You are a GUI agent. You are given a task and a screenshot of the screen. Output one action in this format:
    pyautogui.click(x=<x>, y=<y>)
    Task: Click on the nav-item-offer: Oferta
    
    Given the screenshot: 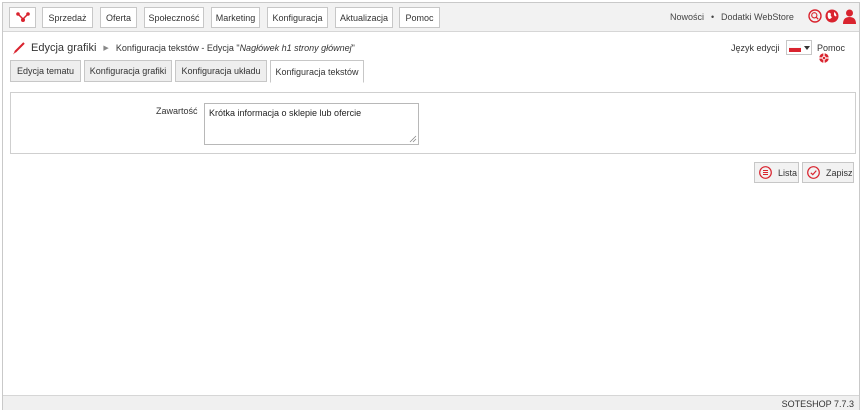 What is the action you would take?
    pyautogui.click(x=118, y=17)
    